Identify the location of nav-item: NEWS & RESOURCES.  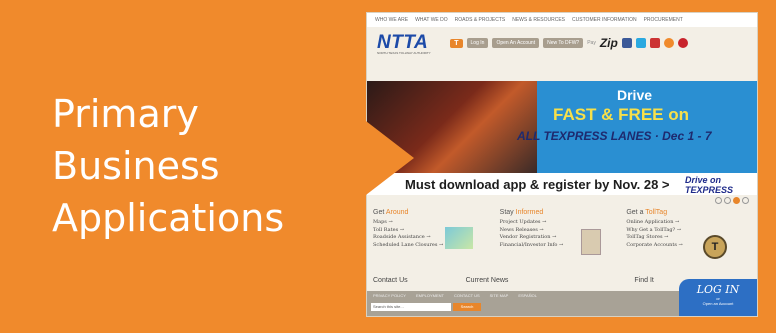
(538, 20).